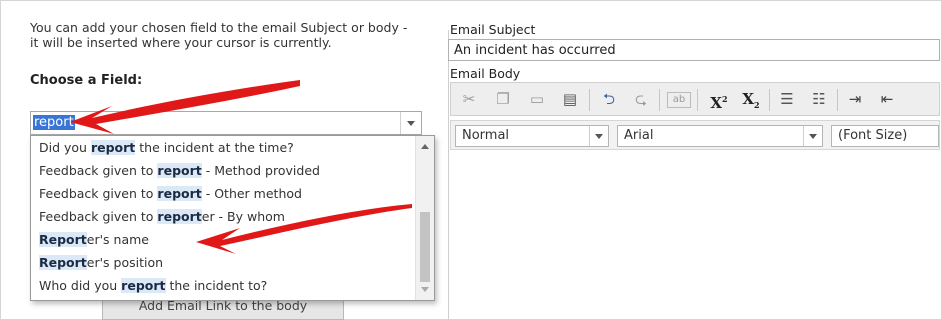 This screenshot has width=942, height=320. I want to click on annotation-arrow-lower, so click(304, 229).